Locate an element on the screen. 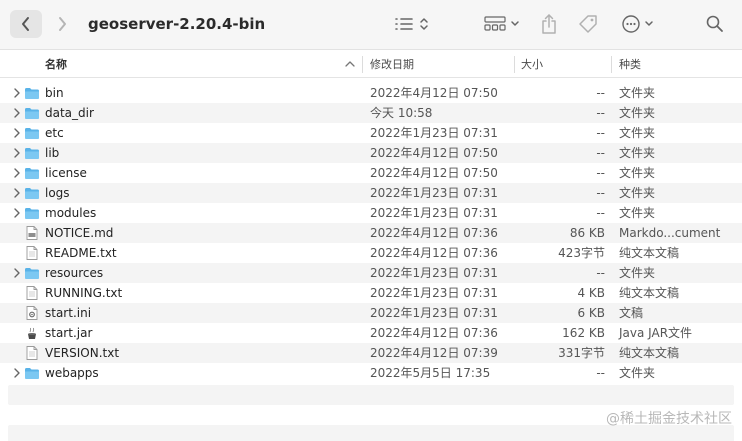  file-size: 86 KB is located at coordinates (587, 233).